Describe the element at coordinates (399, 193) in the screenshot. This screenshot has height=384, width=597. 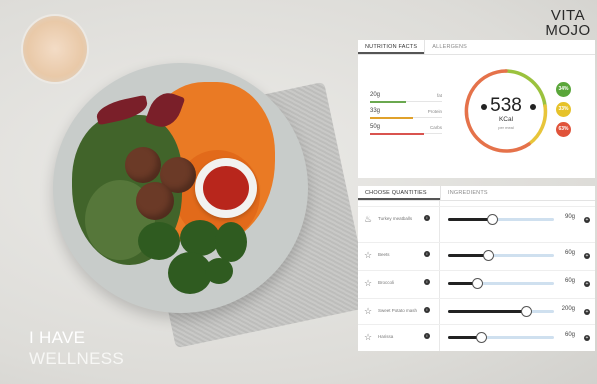
I see `tab-choose-quantities: CHOOSE QUANTITIES` at that location.